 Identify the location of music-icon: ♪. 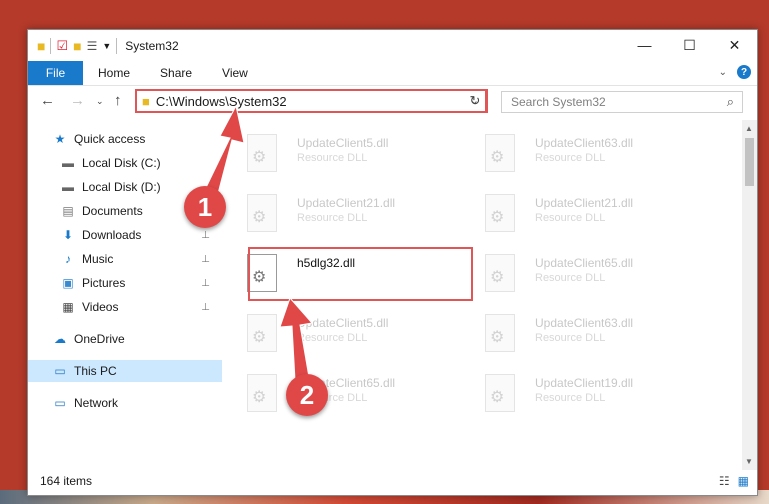
(68, 259).